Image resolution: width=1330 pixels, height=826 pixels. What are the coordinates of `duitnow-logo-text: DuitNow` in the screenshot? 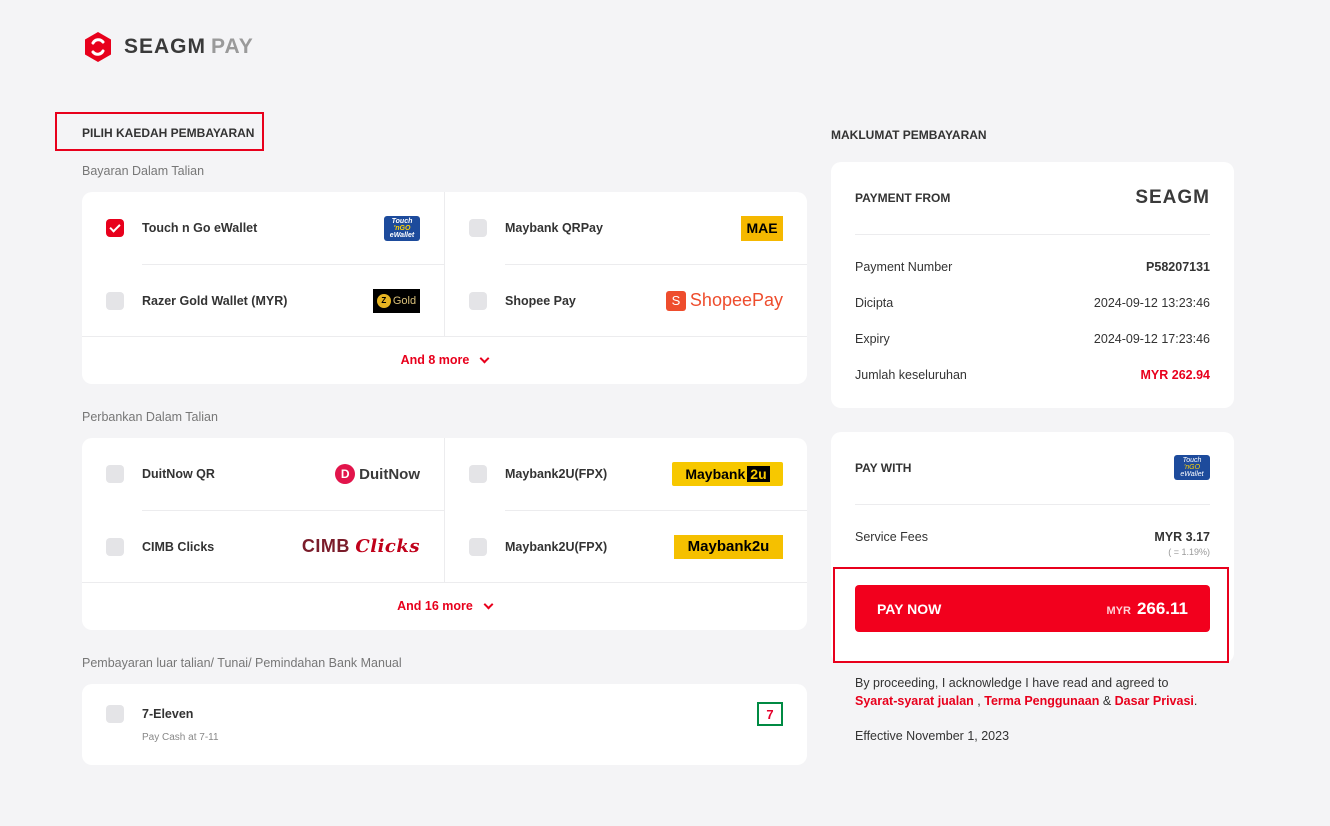 It's located at (389, 474).